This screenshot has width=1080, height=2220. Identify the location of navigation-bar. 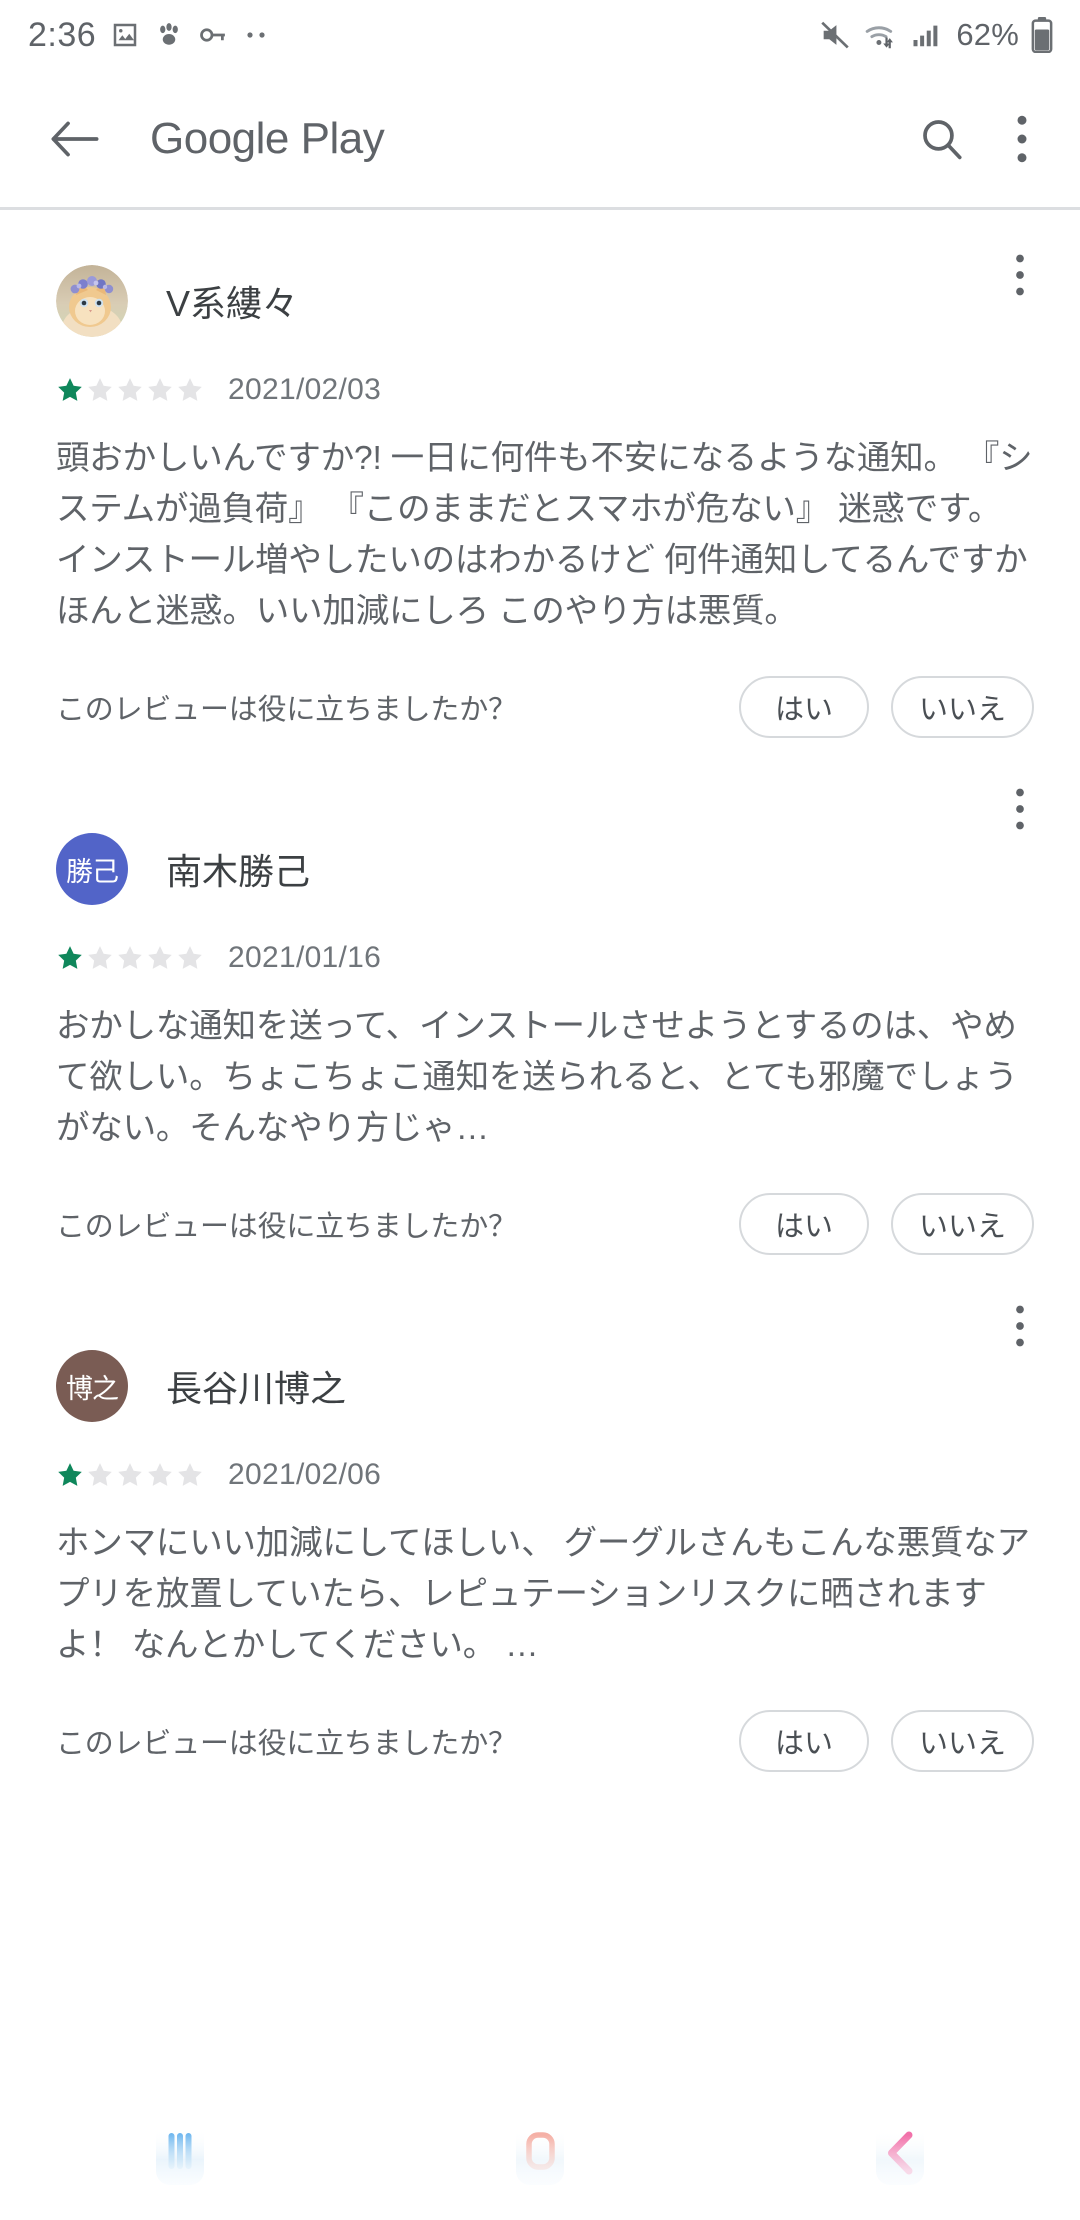
(540, 2157).